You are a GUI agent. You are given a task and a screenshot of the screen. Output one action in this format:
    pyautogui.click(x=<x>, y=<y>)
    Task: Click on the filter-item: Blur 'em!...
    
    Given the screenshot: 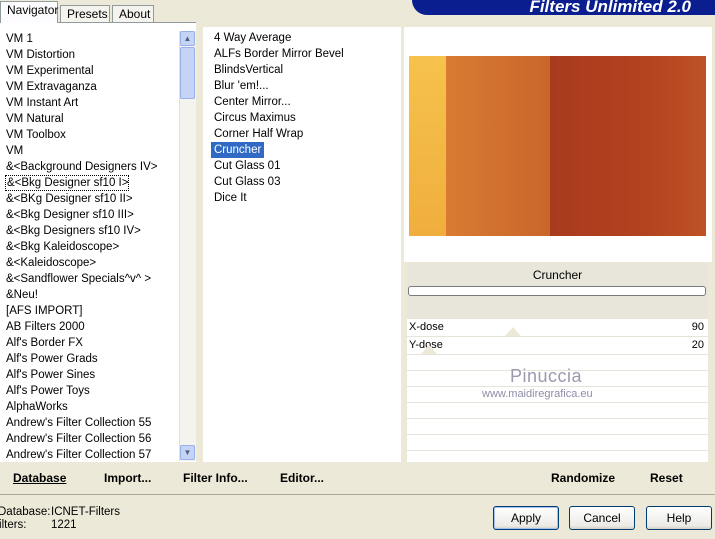 What is the action you would take?
    pyautogui.click(x=241, y=86)
    